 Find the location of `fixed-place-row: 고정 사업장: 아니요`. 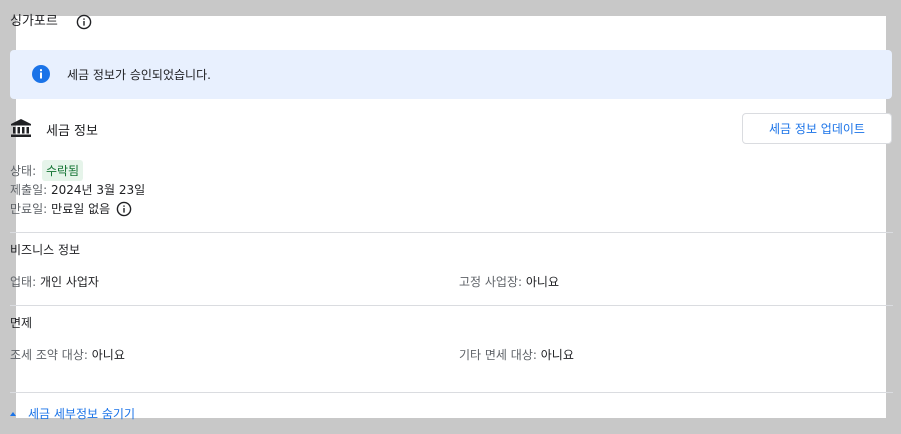

fixed-place-row: 고정 사업장: 아니요 is located at coordinates (509, 281).